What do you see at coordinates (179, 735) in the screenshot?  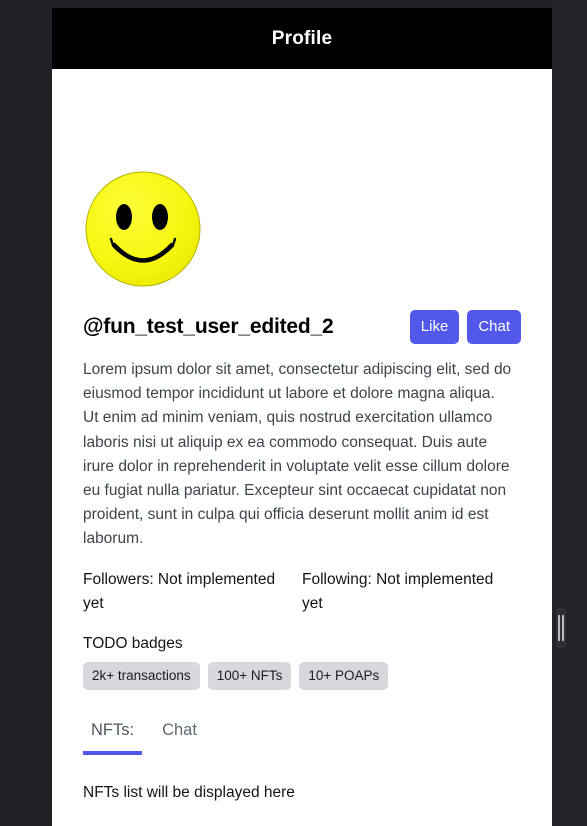 I see `tab-chat: Chat` at bounding box center [179, 735].